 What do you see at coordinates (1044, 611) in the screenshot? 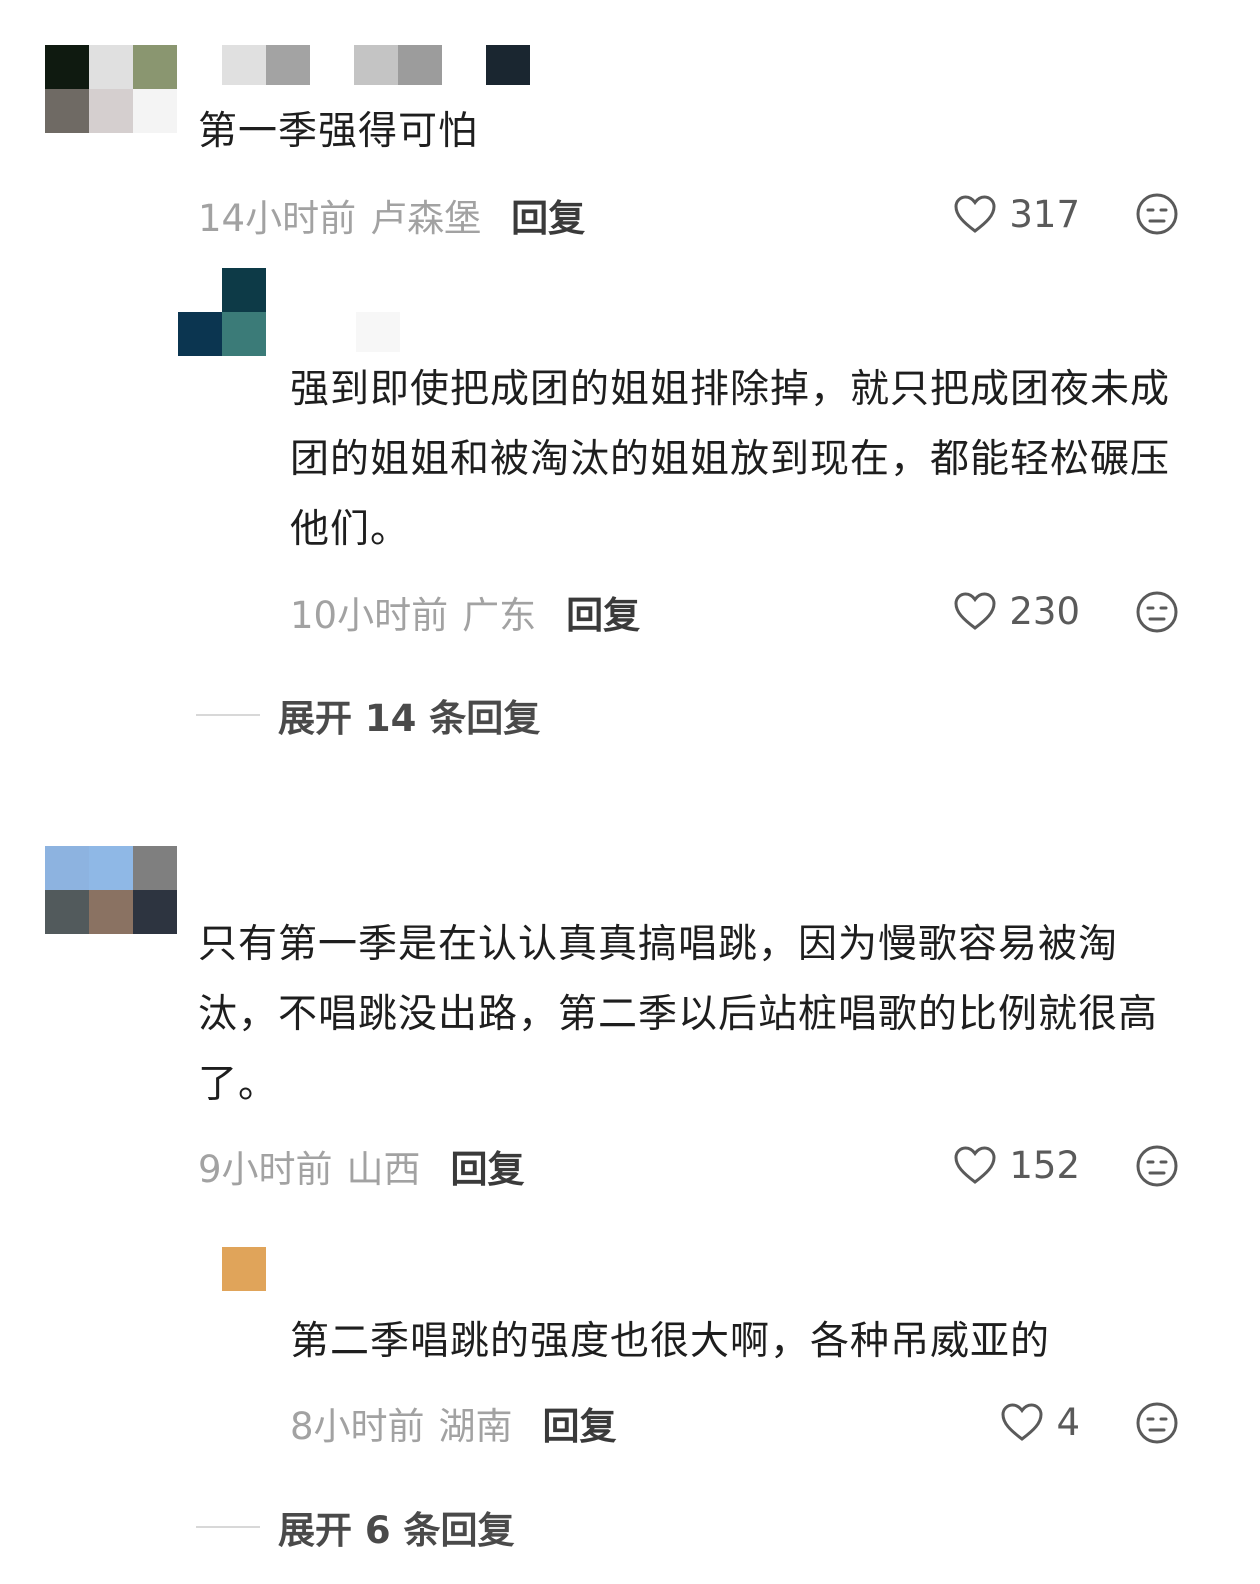
I see `like-count: 230` at bounding box center [1044, 611].